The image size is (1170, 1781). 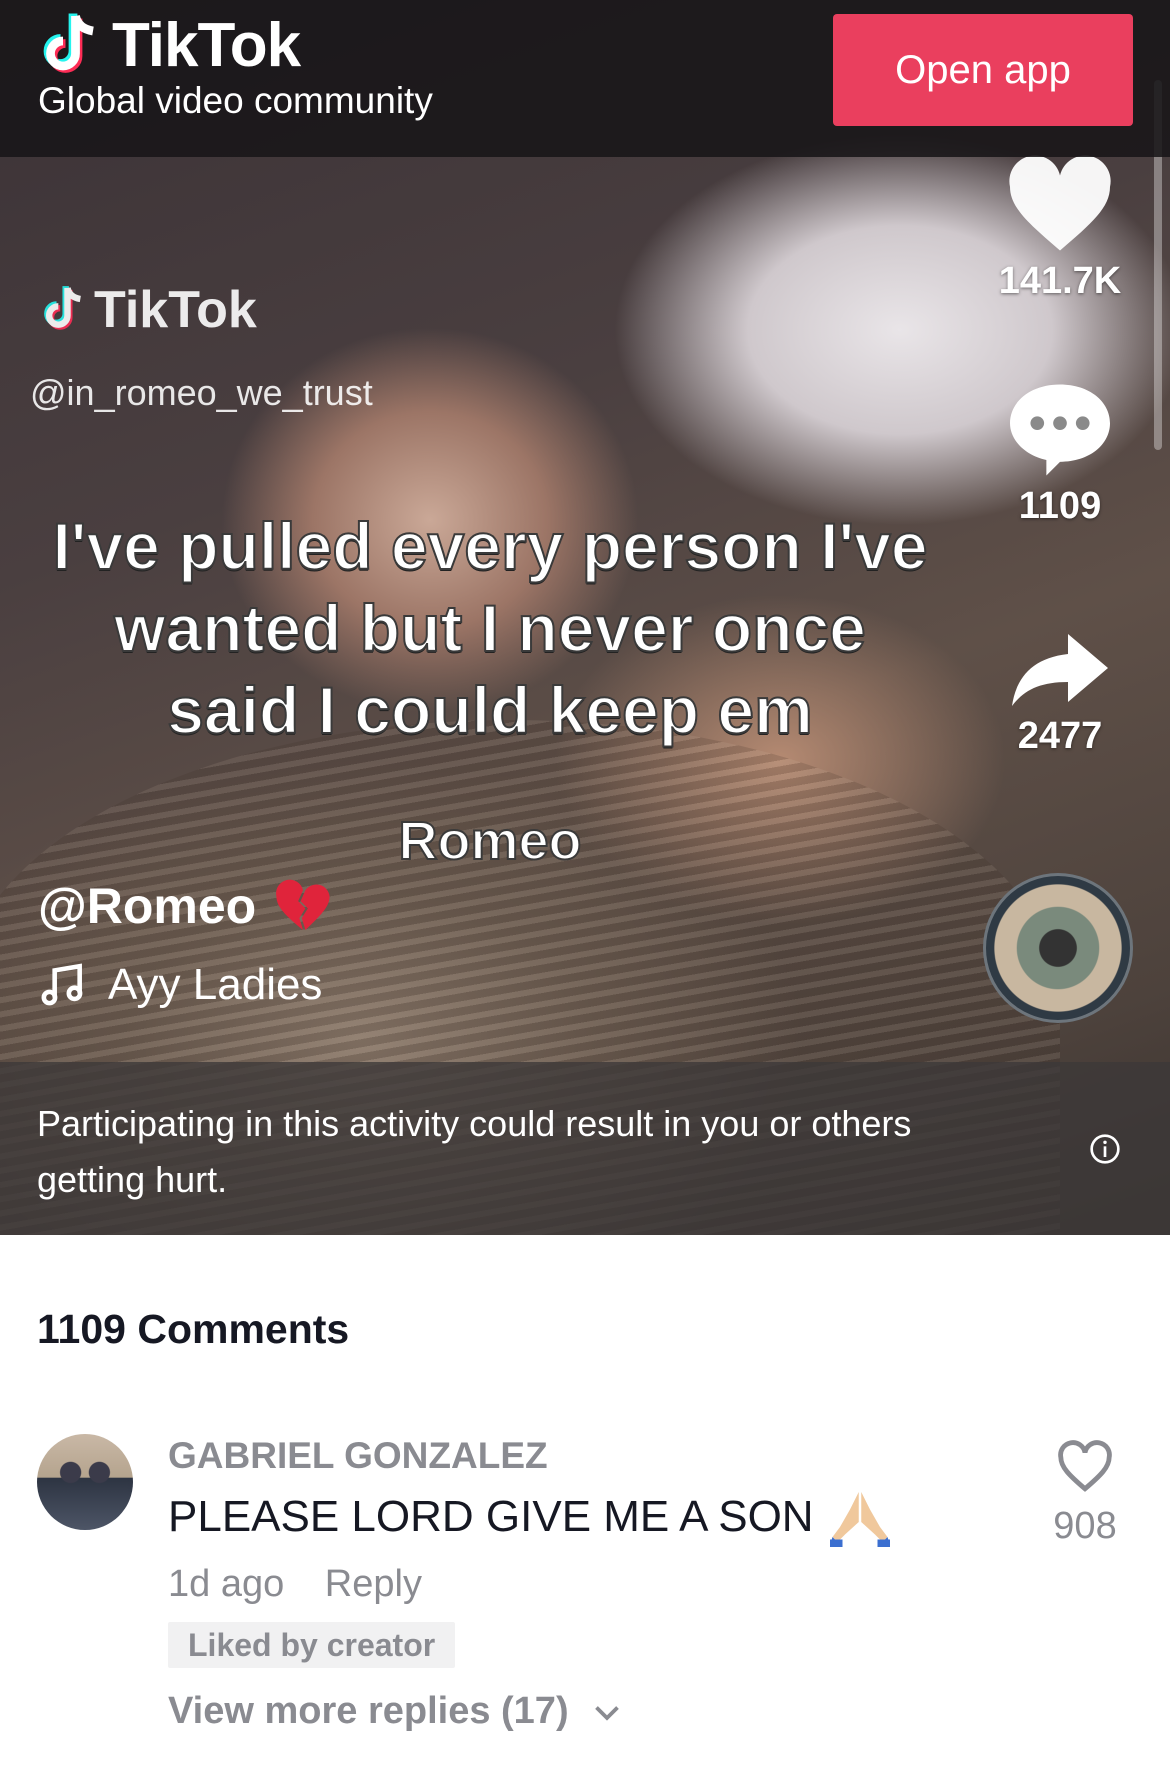 I want to click on comment-button: 1109, so click(x=1060, y=454).